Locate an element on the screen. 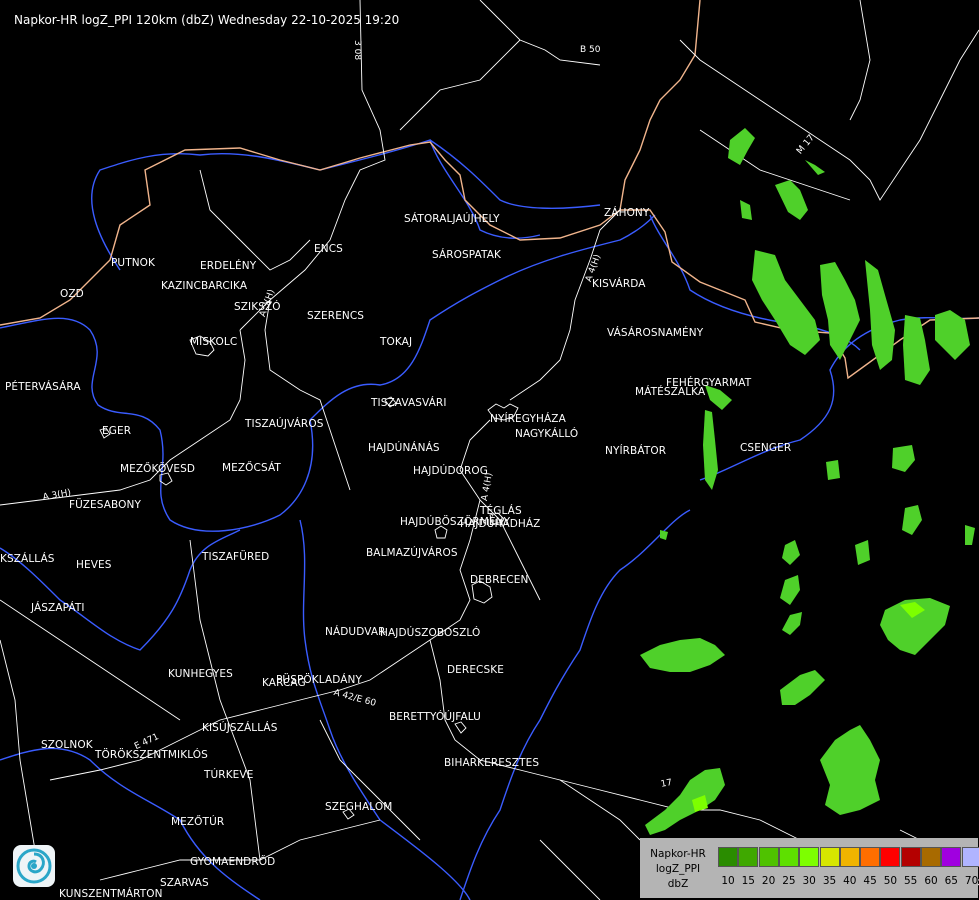 The height and width of the screenshot is (900, 979). city-label: HAJDÚNÁNÁS is located at coordinates (404, 448).